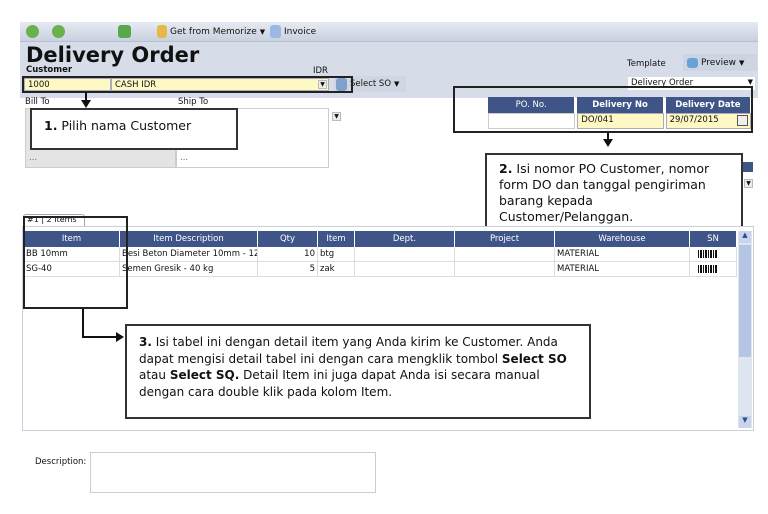  Describe the element at coordinates (300, 31) in the screenshot. I see `invoice-label: Invoice` at that location.